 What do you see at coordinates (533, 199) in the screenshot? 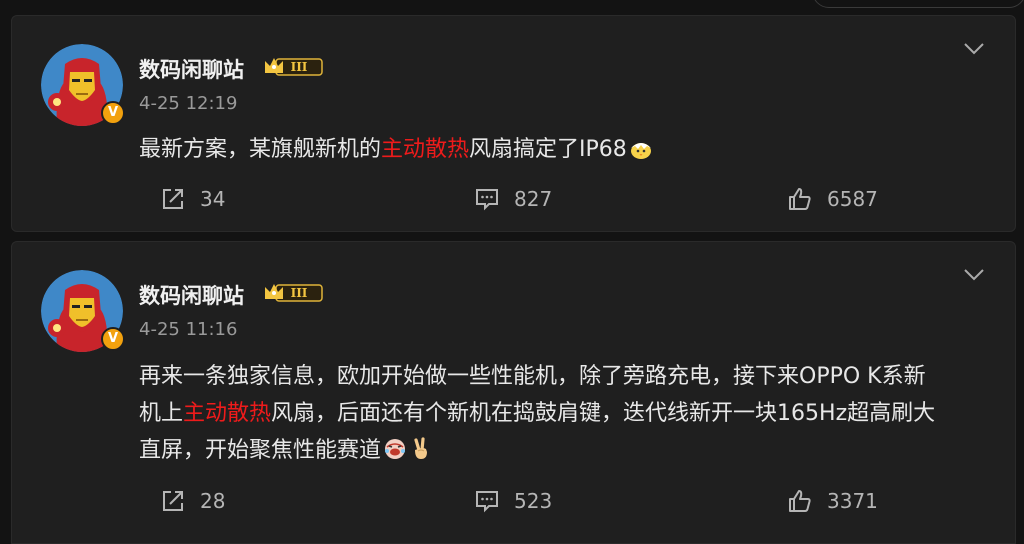
I see `comment-count: 827` at bounding box center [533, 199].